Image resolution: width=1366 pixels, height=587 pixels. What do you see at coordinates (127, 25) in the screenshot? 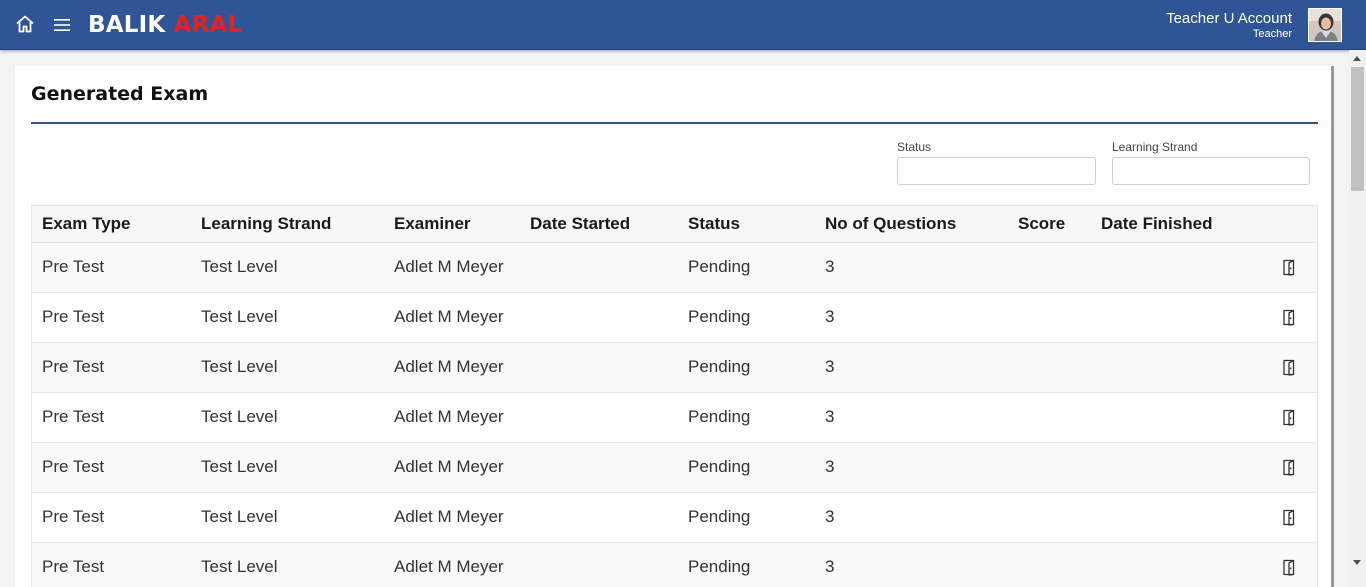
I see `brand-name-part1: BALIK` at bounding box center [127, 25].